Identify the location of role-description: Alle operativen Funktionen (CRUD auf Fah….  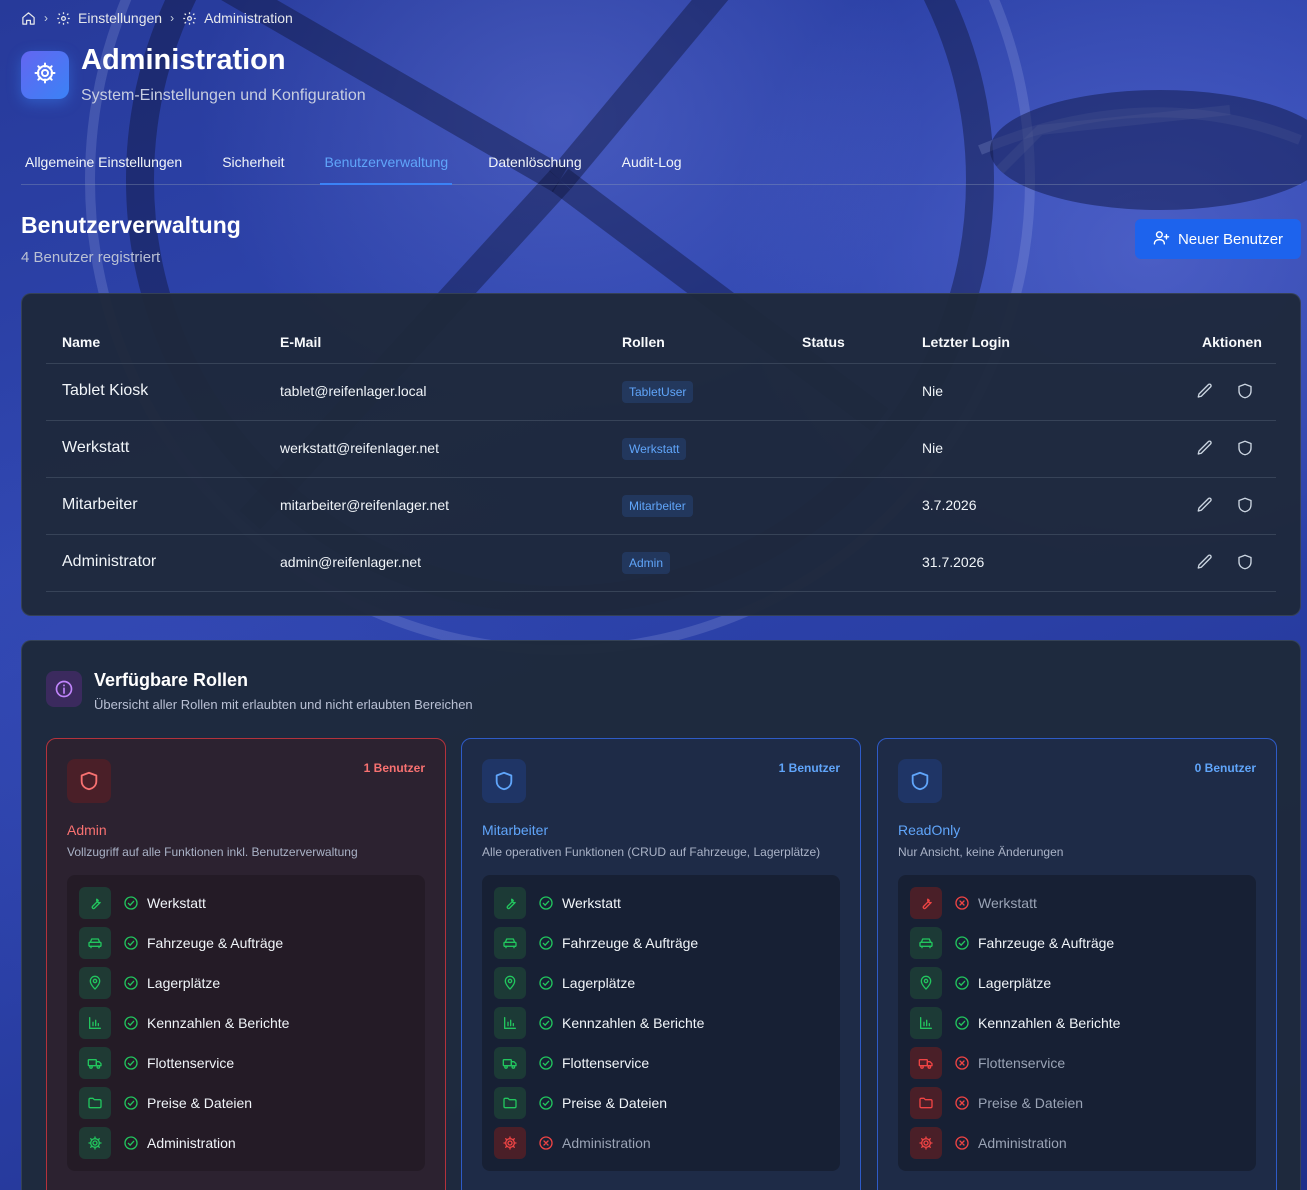
(651, 852).